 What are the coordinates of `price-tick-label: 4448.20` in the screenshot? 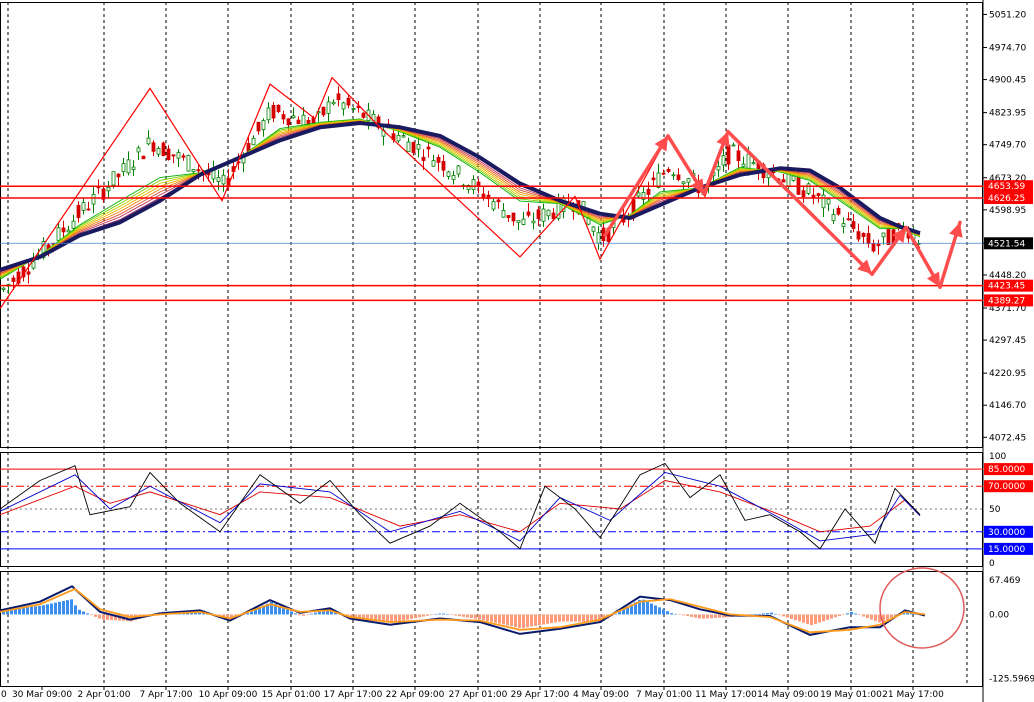 It's located at (1007, 276).